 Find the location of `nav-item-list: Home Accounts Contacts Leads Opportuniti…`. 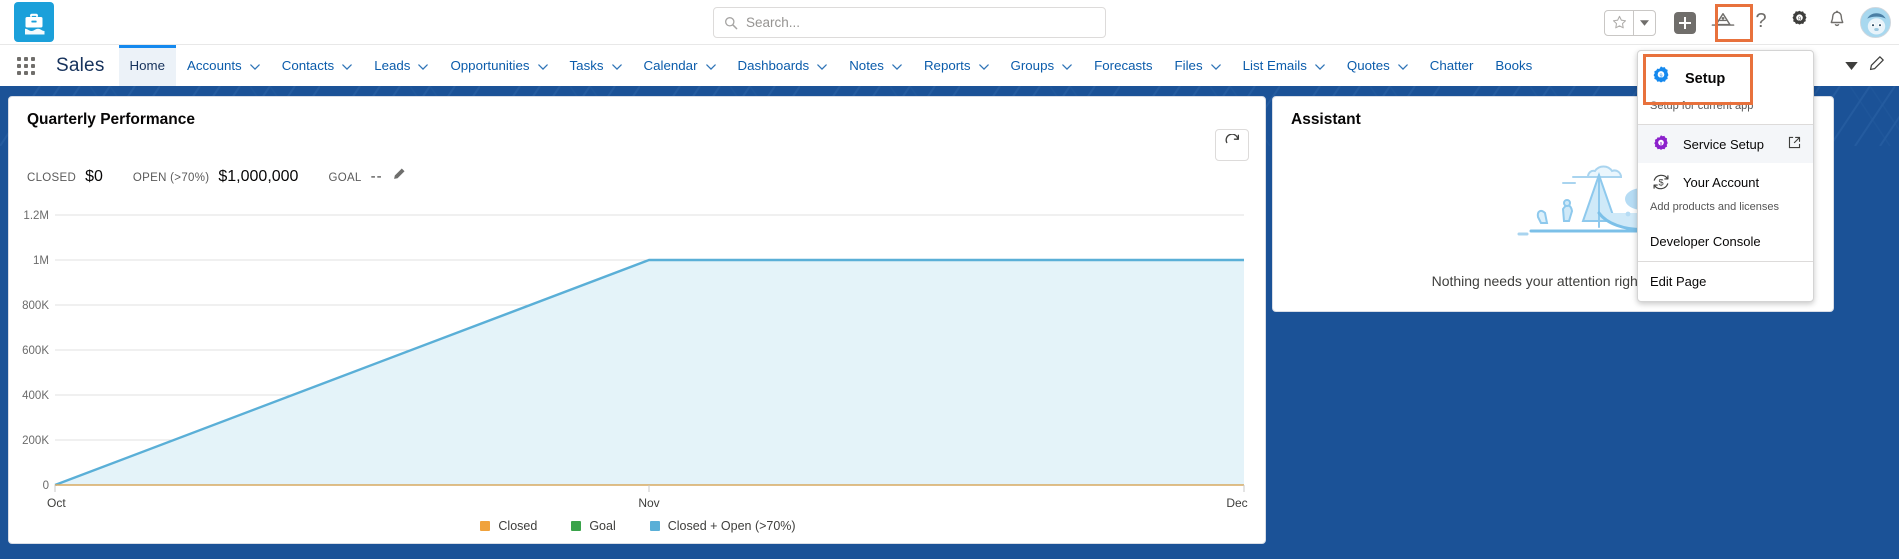

nav-item-list: Home Accounts Contacts Leads Opportuniti… is located at coordinates (981, 65).